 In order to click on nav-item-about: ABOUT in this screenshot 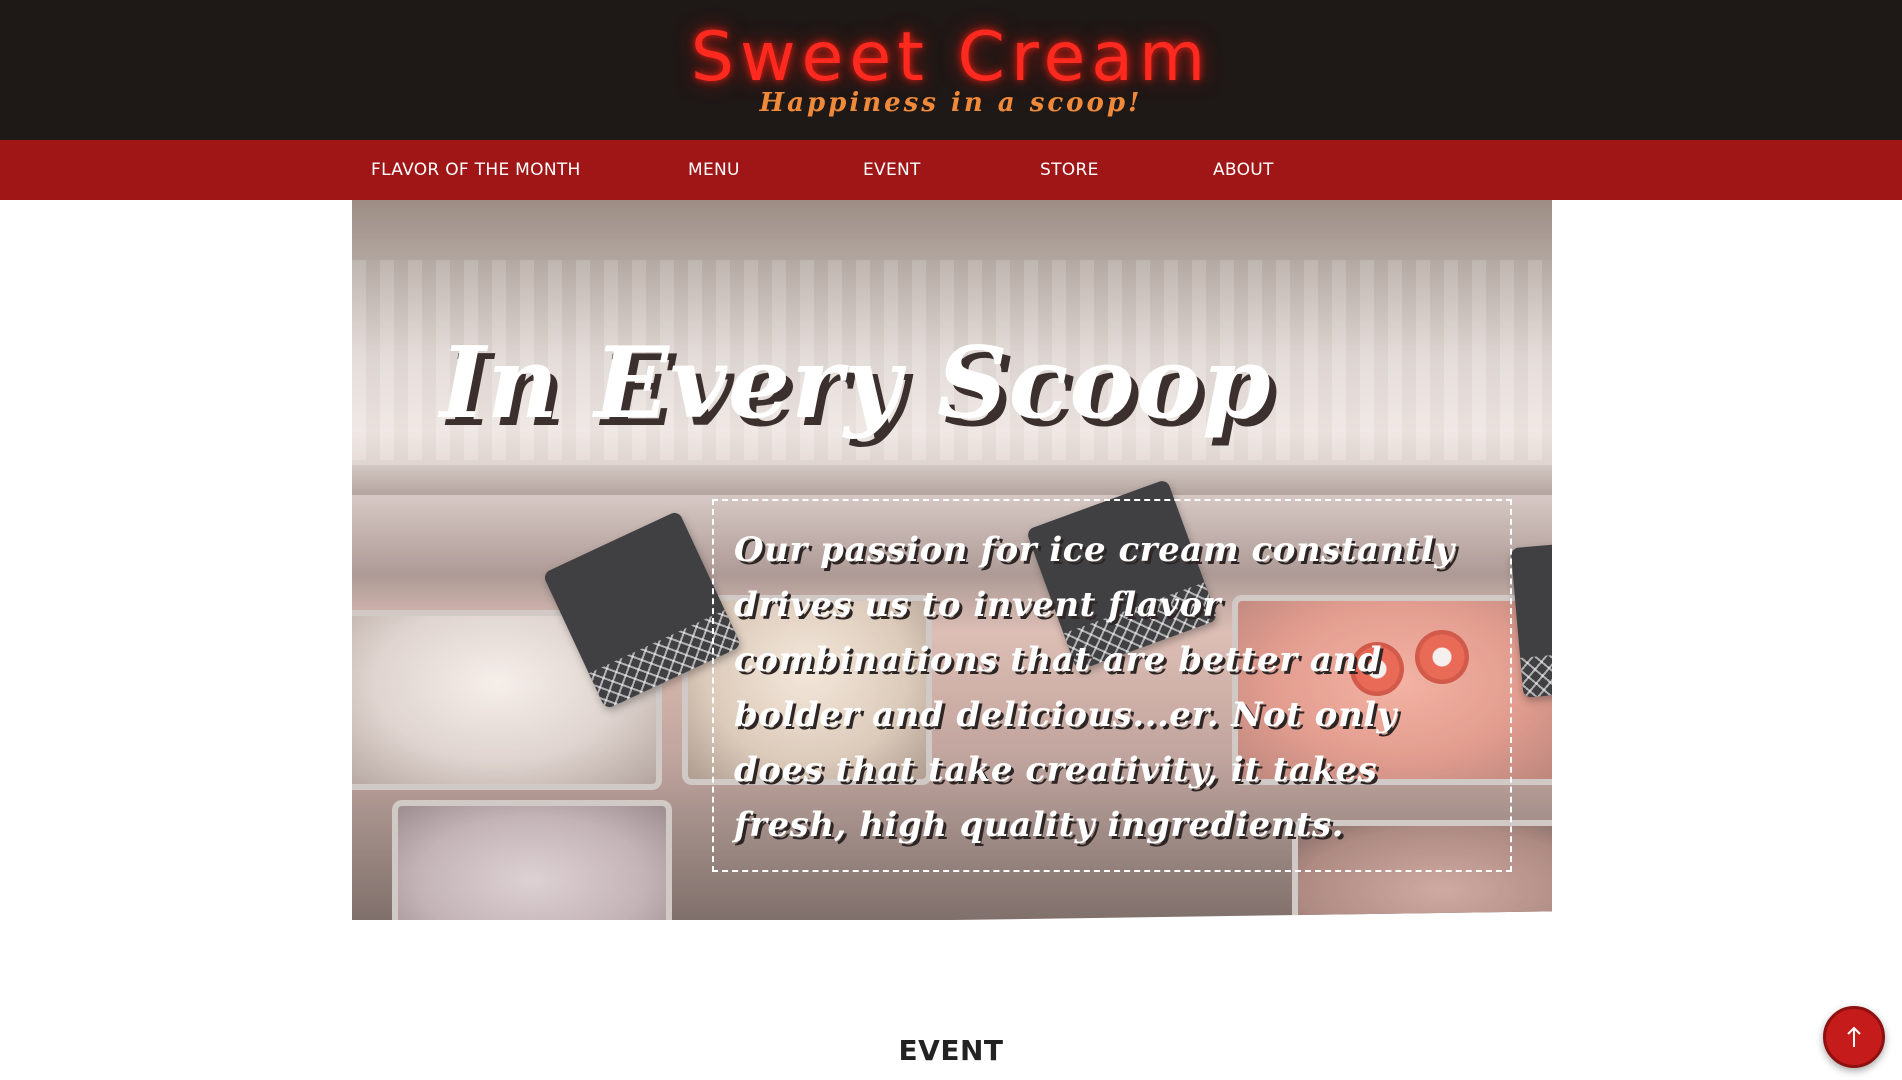, I will do `click(1243, 170)`.